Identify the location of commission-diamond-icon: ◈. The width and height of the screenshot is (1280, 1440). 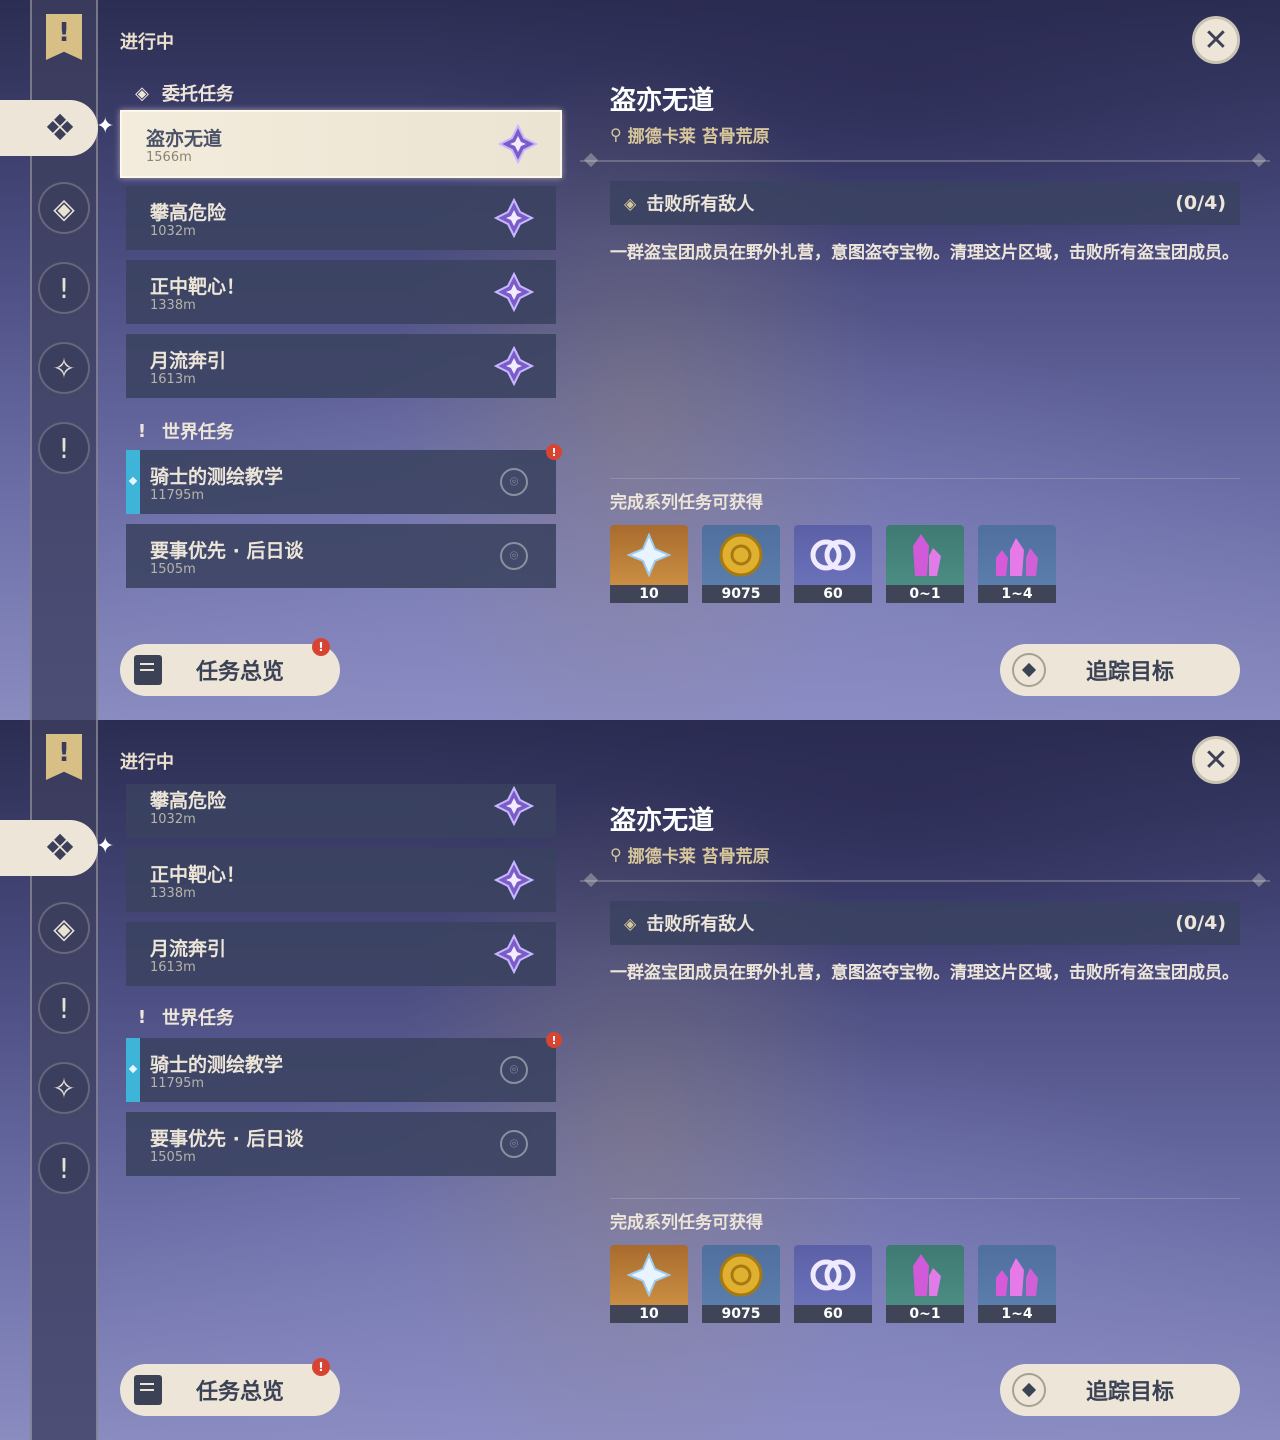
(142, 93).